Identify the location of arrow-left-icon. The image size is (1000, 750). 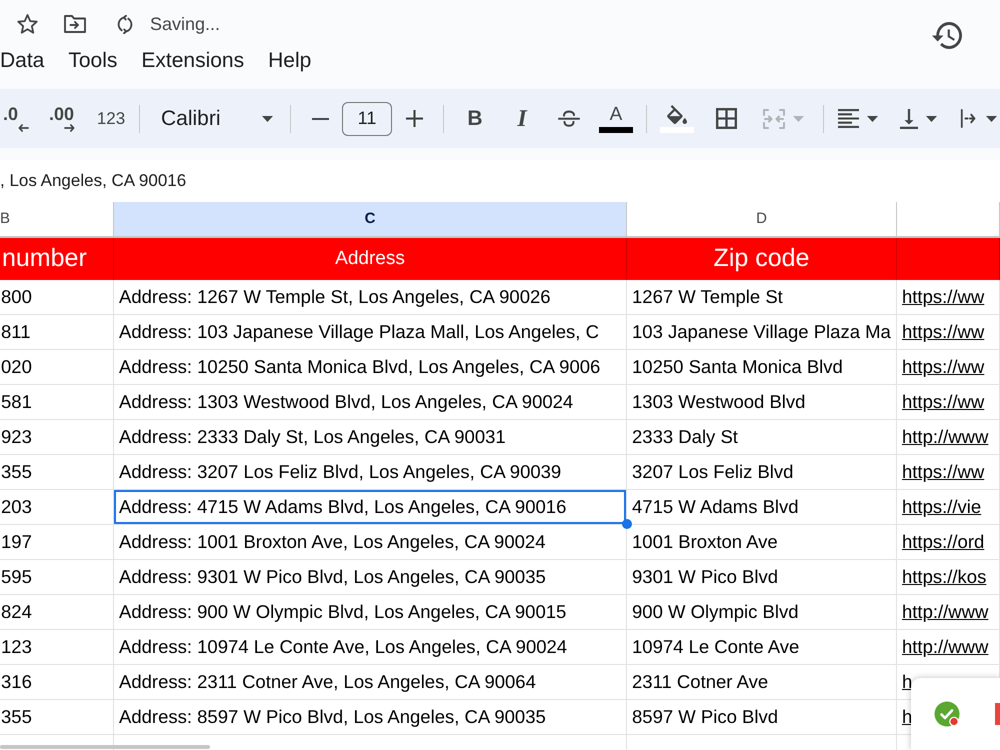
(23, 128).